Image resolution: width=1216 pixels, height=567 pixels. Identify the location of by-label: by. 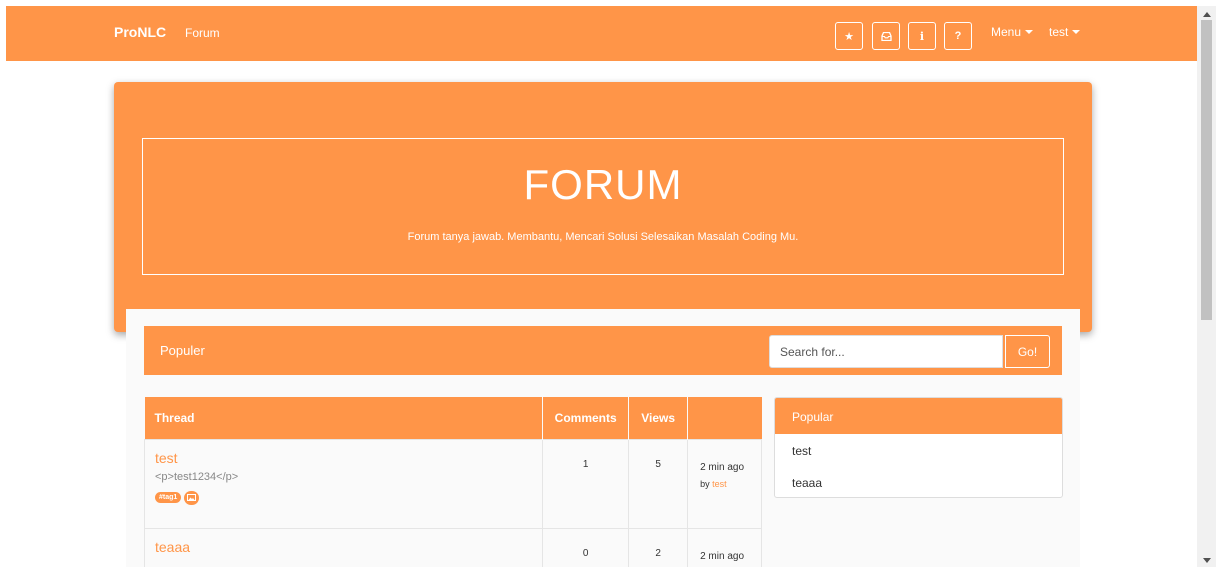
(705, 483).